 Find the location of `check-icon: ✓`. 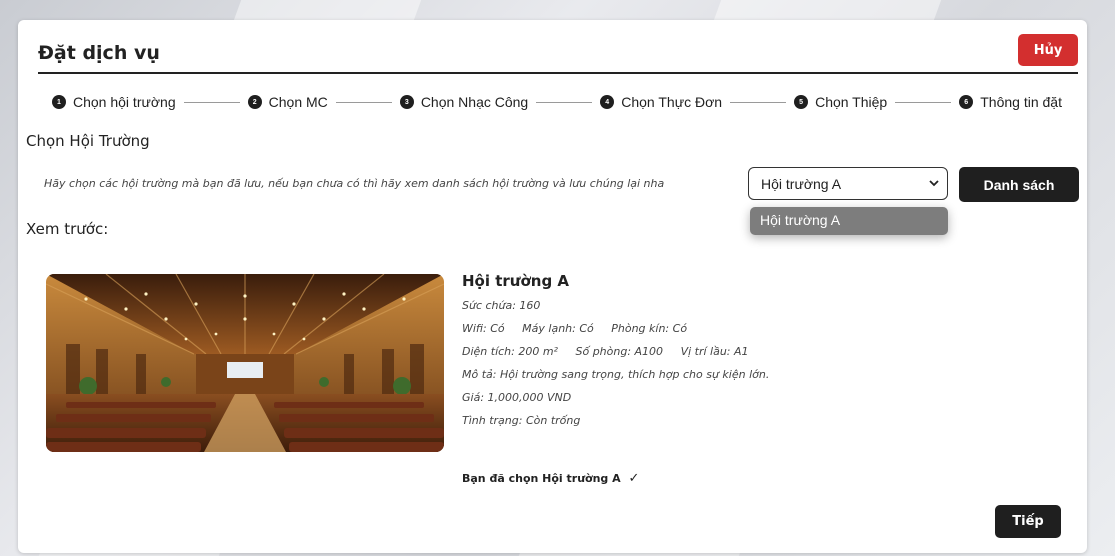

check-icon: ✓ is located at coordinates (634, 478).